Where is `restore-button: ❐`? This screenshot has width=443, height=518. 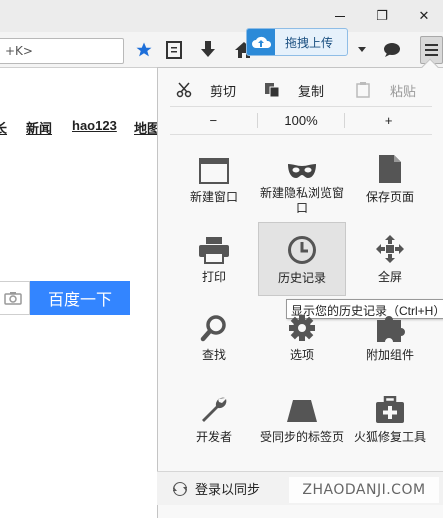 restore-button: ❐ is located at coordinates (382, 16).